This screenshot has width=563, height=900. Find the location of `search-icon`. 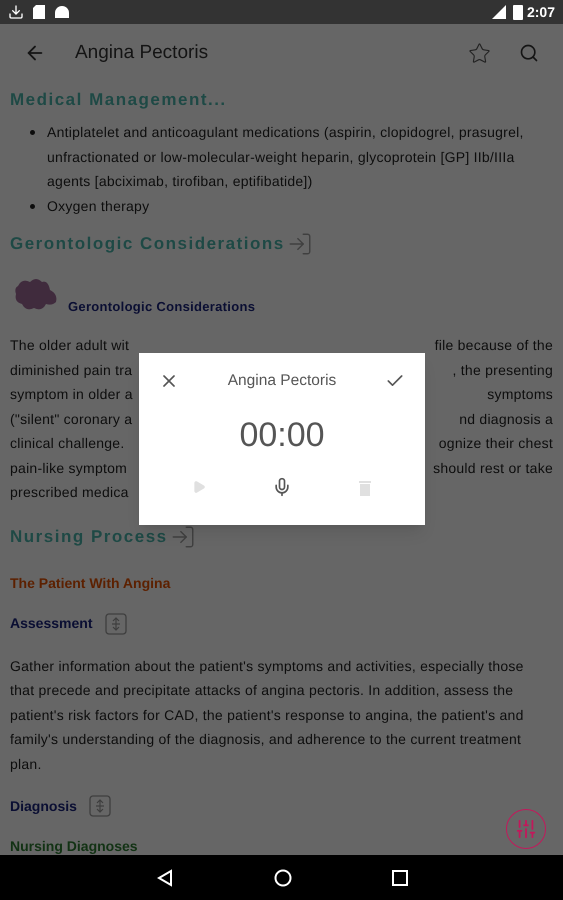

search-icon is located at coordinates (529, 53).